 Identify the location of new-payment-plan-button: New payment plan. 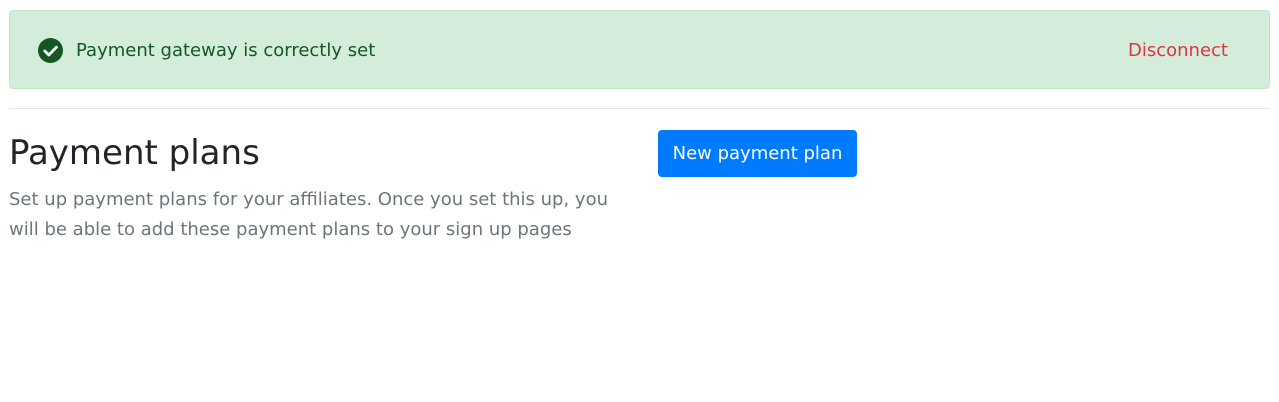
(757, 153).